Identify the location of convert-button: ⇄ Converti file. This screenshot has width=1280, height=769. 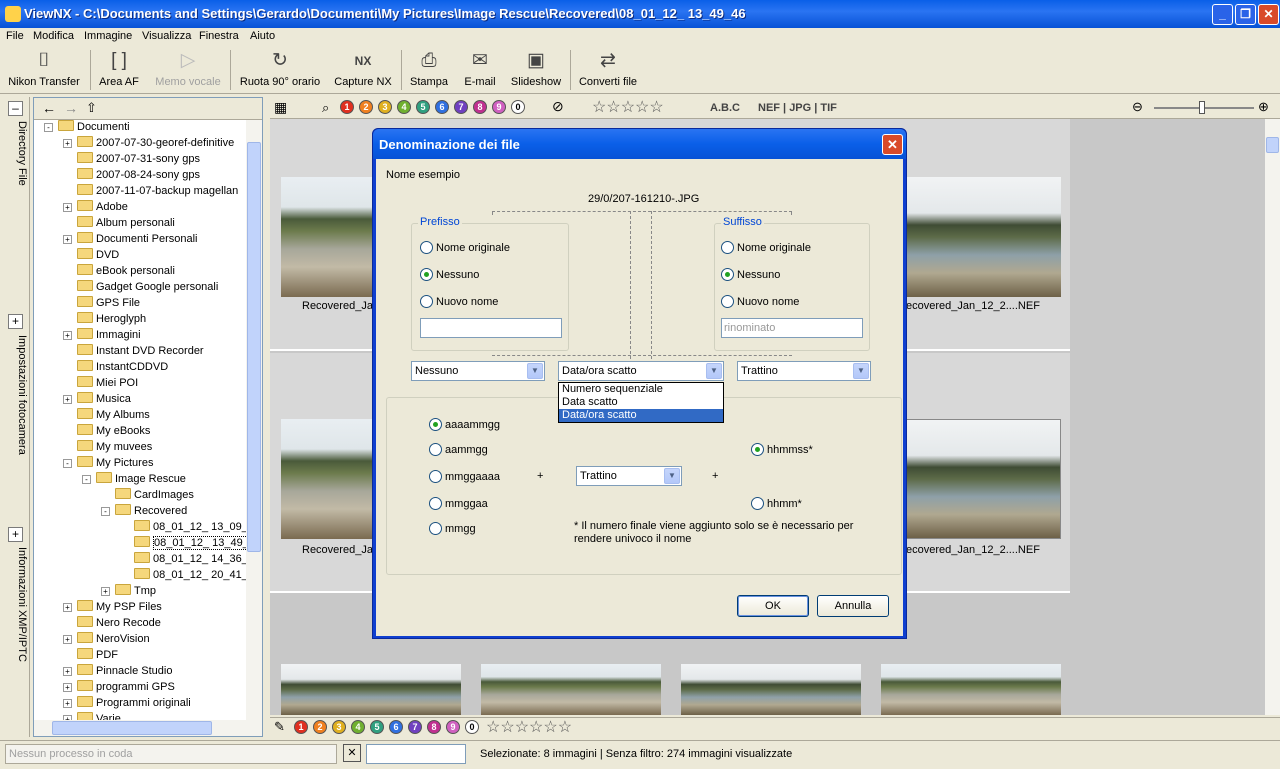
(608, 70).